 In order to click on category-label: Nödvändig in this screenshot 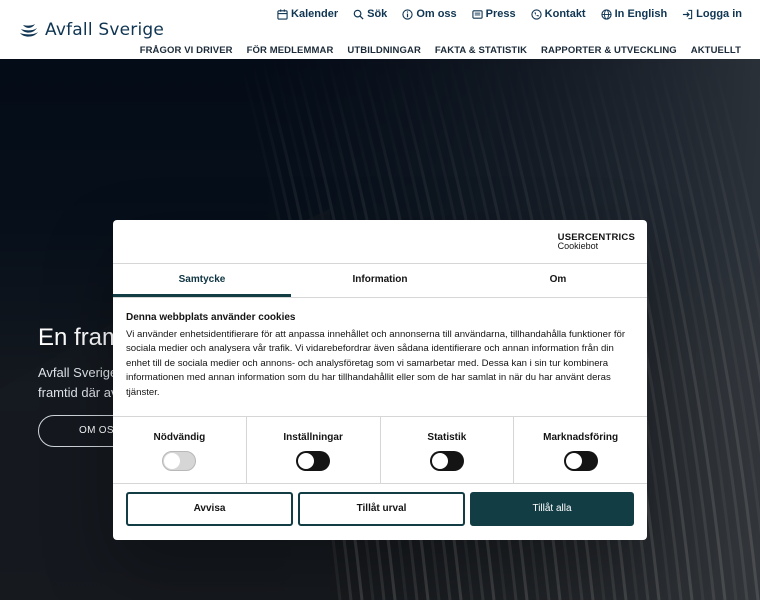, I will do `click(179, 437)`.